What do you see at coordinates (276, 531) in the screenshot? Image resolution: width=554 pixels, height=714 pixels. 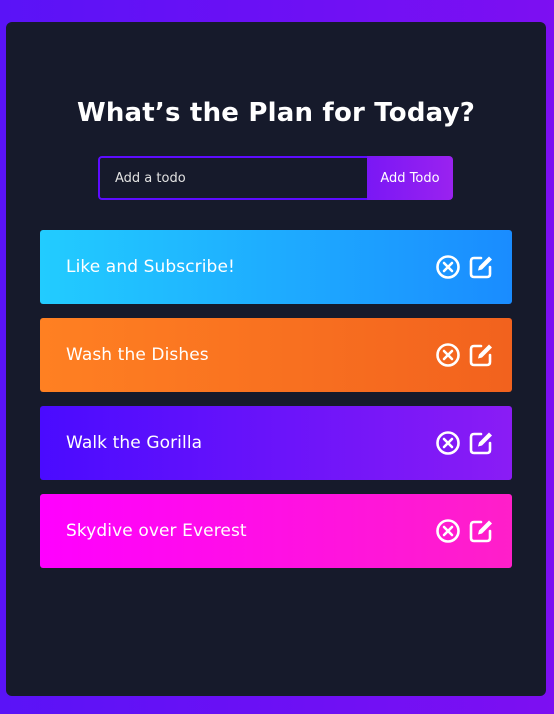 I see `todo-row: Skydive over Everest` at bounding box center [276, 531].